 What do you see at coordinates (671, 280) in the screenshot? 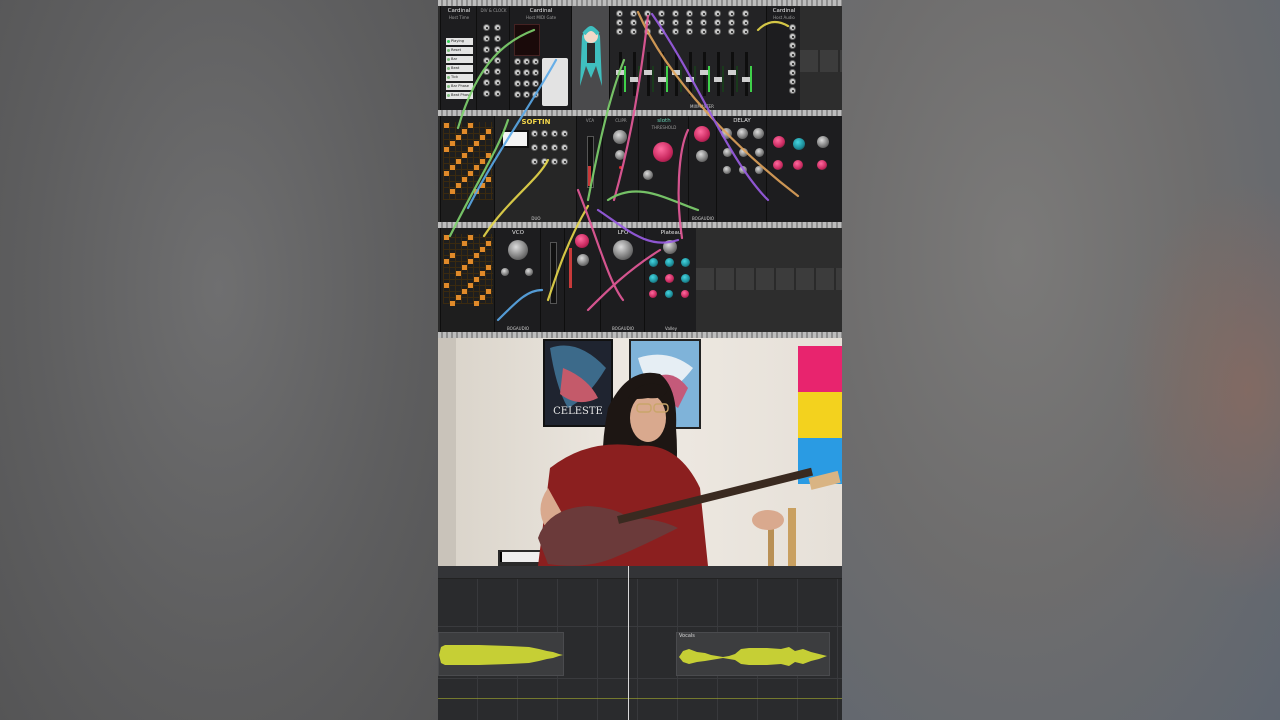
I see `plateau-reverb-module: Plateau Valley` at bounding box center [671, 280].